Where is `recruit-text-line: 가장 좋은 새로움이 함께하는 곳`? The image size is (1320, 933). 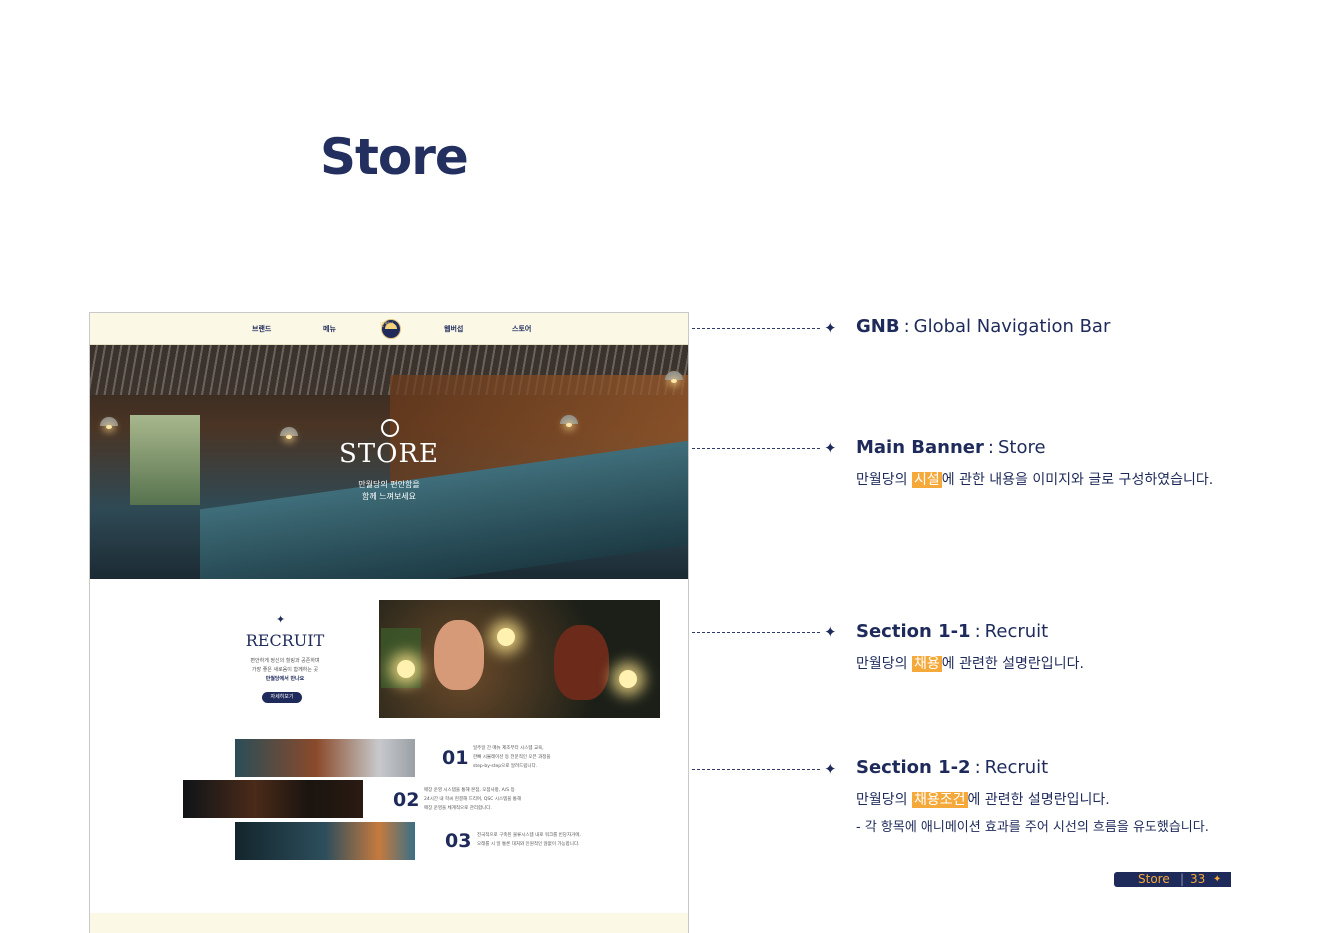
recruit-text-line: 가장 좋은 새로움이 함께하는 곳 is located at coordinates (285, 670).